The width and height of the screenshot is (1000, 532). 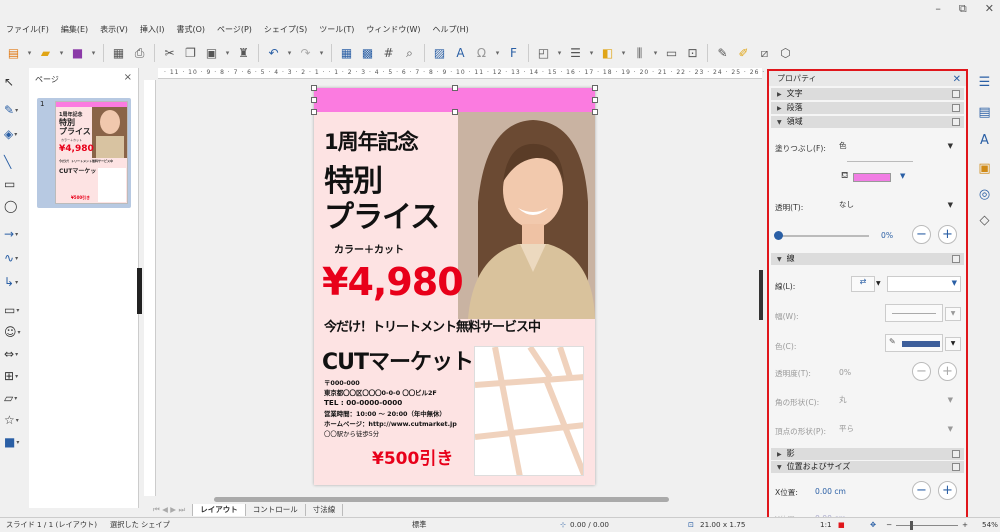 What do you see at coordinates (863, 284) in the screenshot?
I see `arrow-style-icon: ⇄` at bounding box center [863, 284].